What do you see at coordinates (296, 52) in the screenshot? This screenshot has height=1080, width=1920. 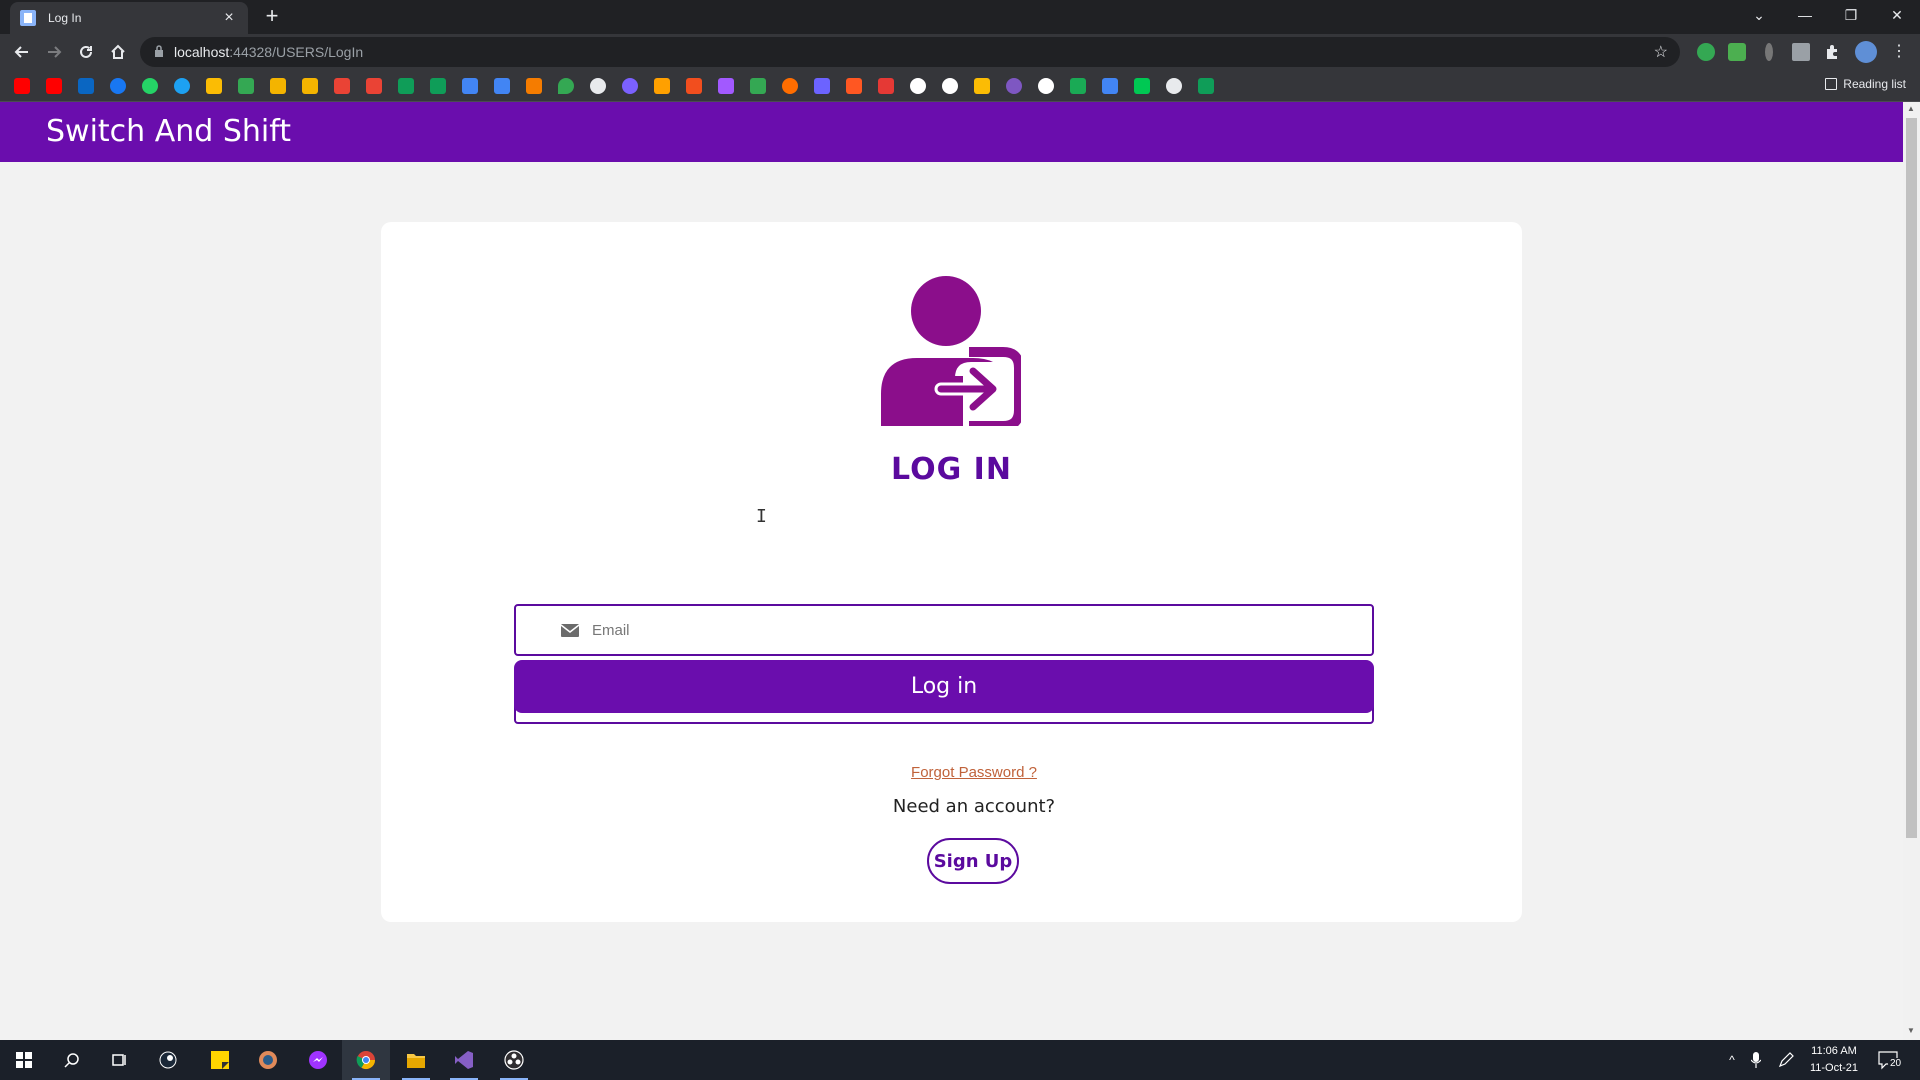 I see `url-path: :44328/USERS/LogIn` at bounding box center [296, 52].